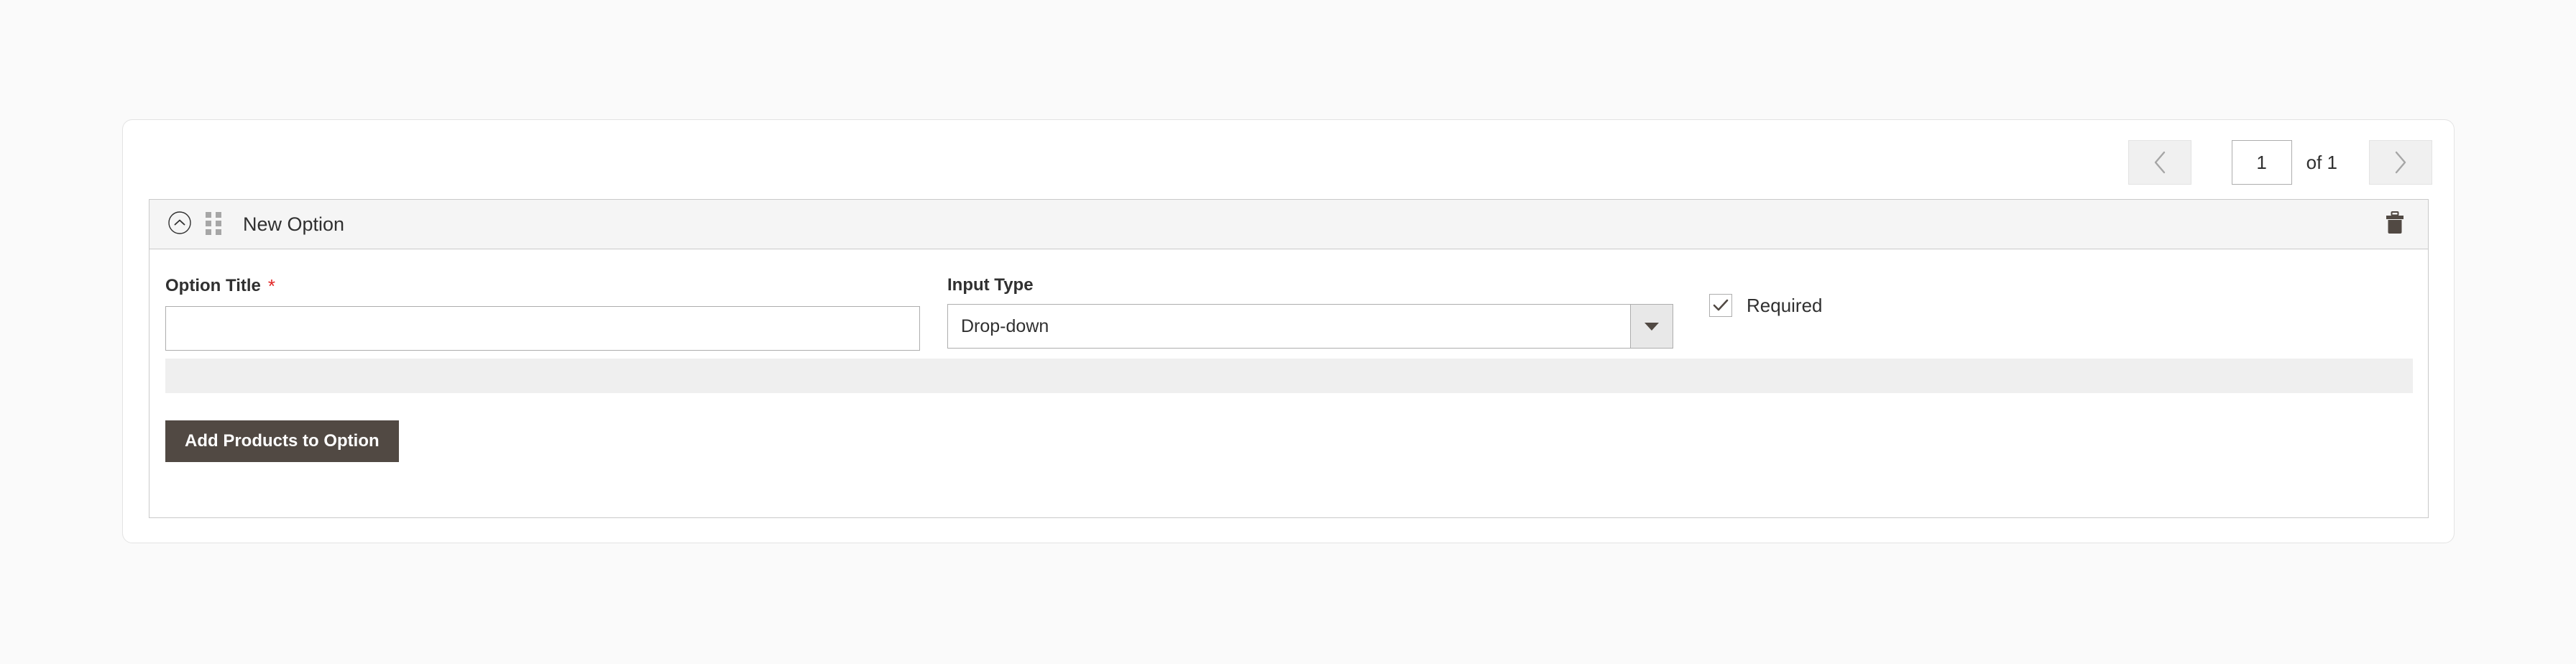 Image resolution: width=2576 pixels, height=664 pixels. Describe the element at coordinates (213, 285) in the screenshot. I see `option-title-label-text: Option Title` at that location.